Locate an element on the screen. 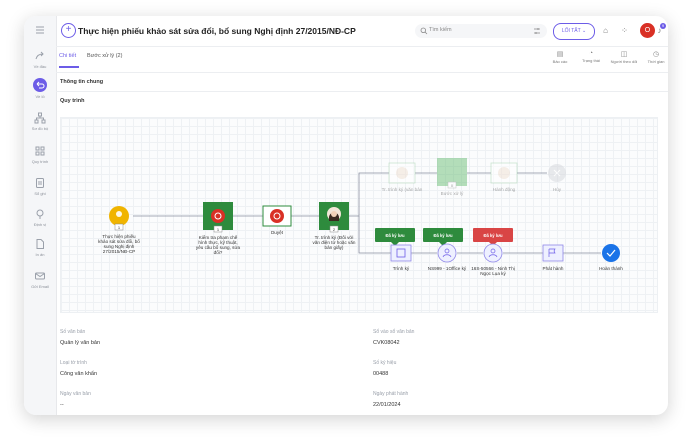 This screenshot has height=445, width=693. node-label: Hành động is located at coordinates (504, 189).